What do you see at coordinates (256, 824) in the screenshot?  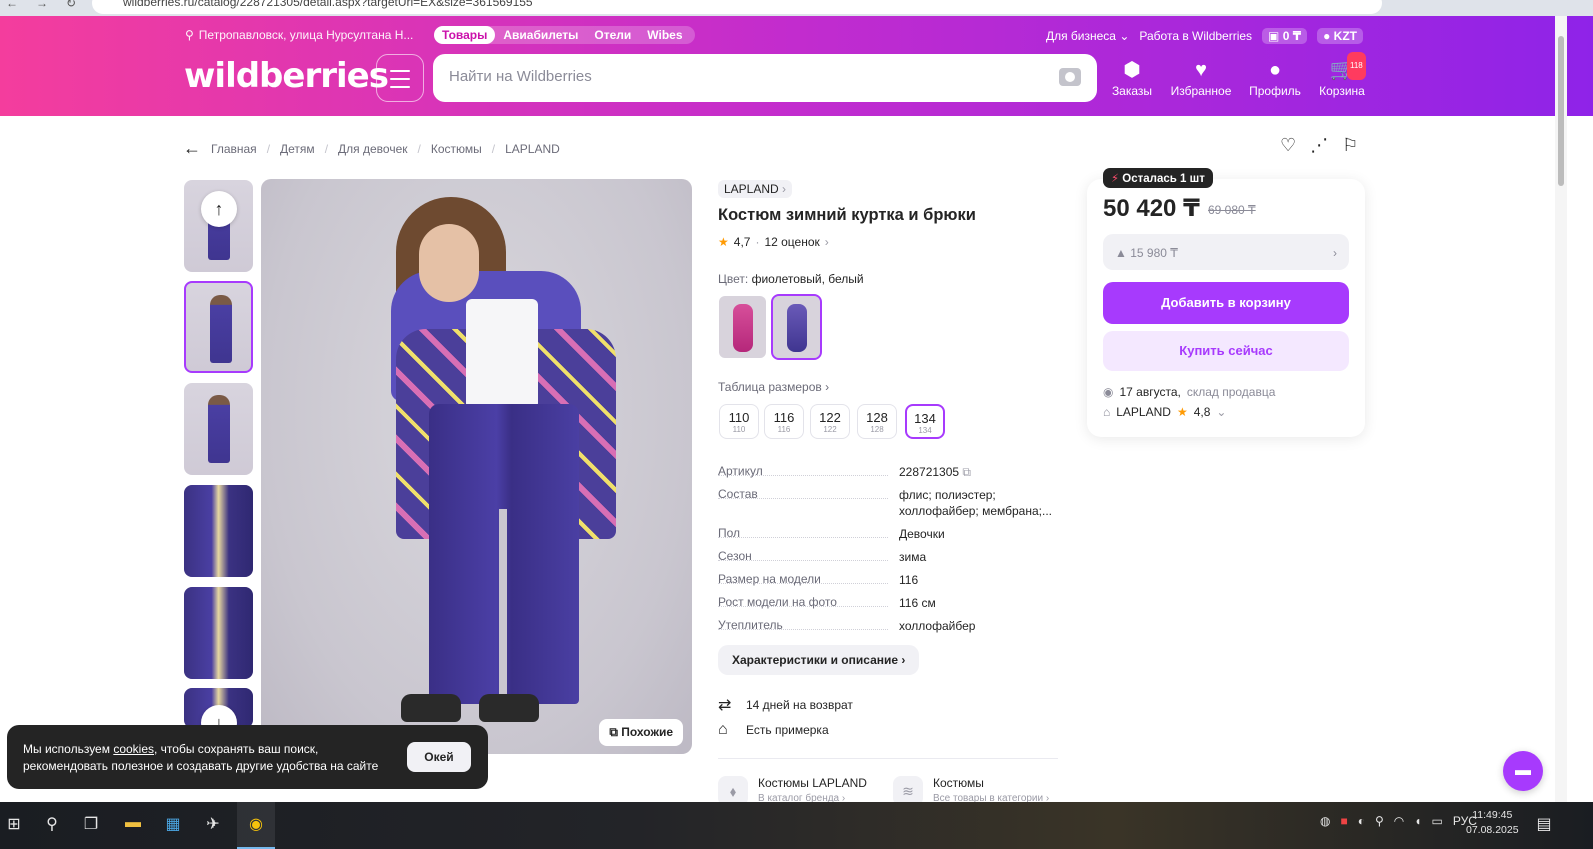 I see `chrome-icon: ◉` at bounding box center [256, 824].